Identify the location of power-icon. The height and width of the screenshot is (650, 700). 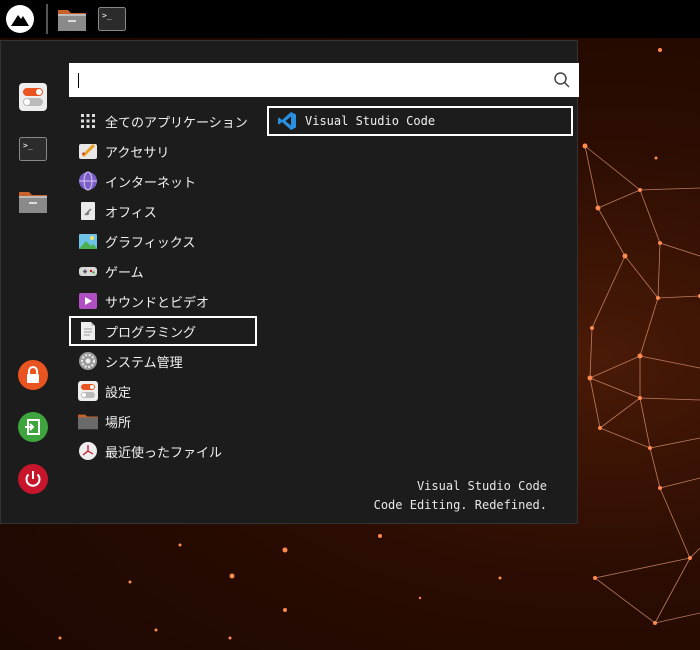
(33, 479).